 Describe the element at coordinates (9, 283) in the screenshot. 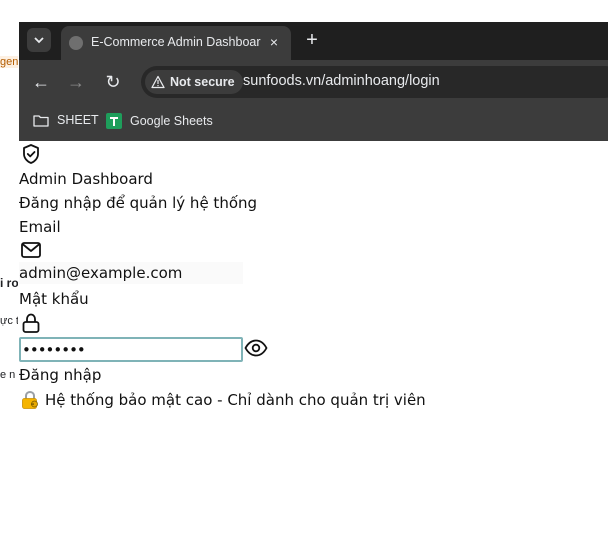

I see `background-fragment: i ro` at that location.